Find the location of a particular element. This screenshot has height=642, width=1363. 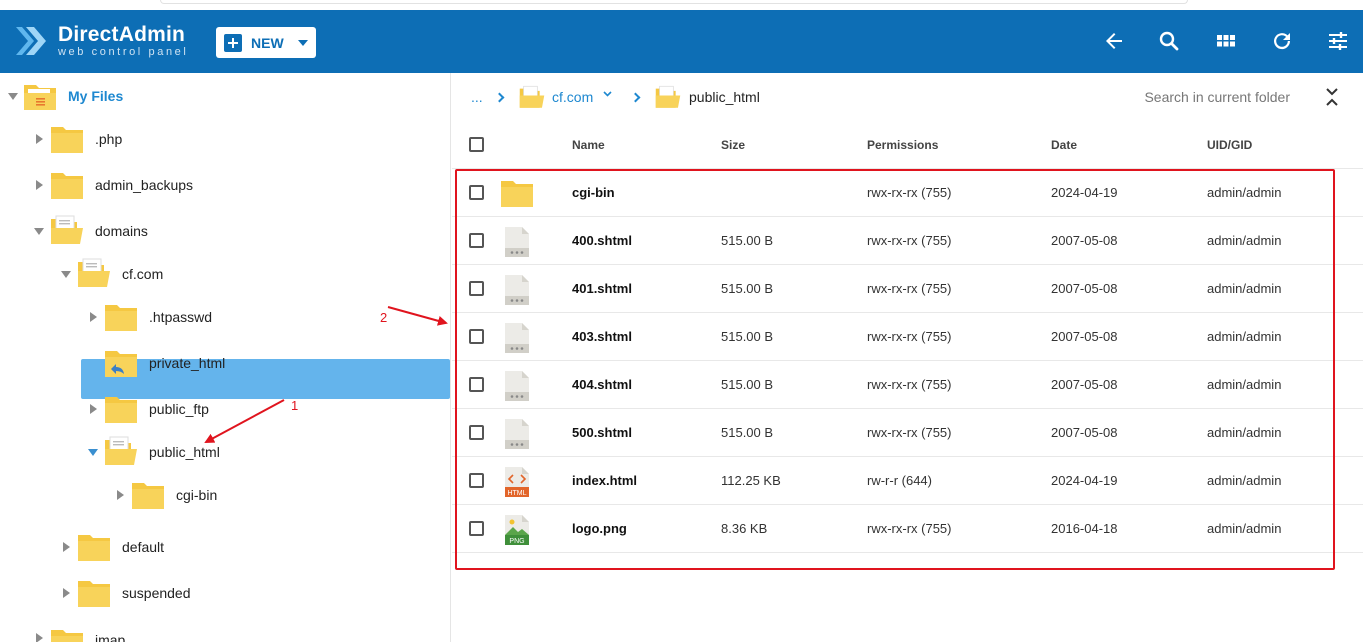

tree-item-domains: domains is located at coordinates (225, 231).